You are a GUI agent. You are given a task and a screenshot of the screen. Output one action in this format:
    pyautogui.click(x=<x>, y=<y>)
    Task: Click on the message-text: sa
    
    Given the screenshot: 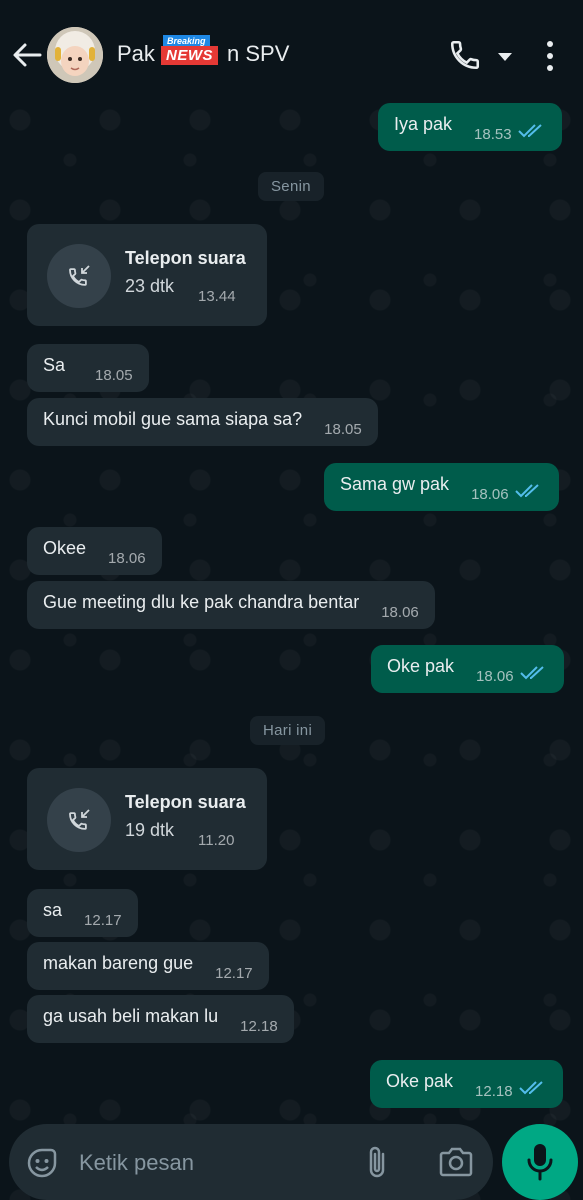 What is the action you would take?
    pyautogui.click(x=53, y=910)
    